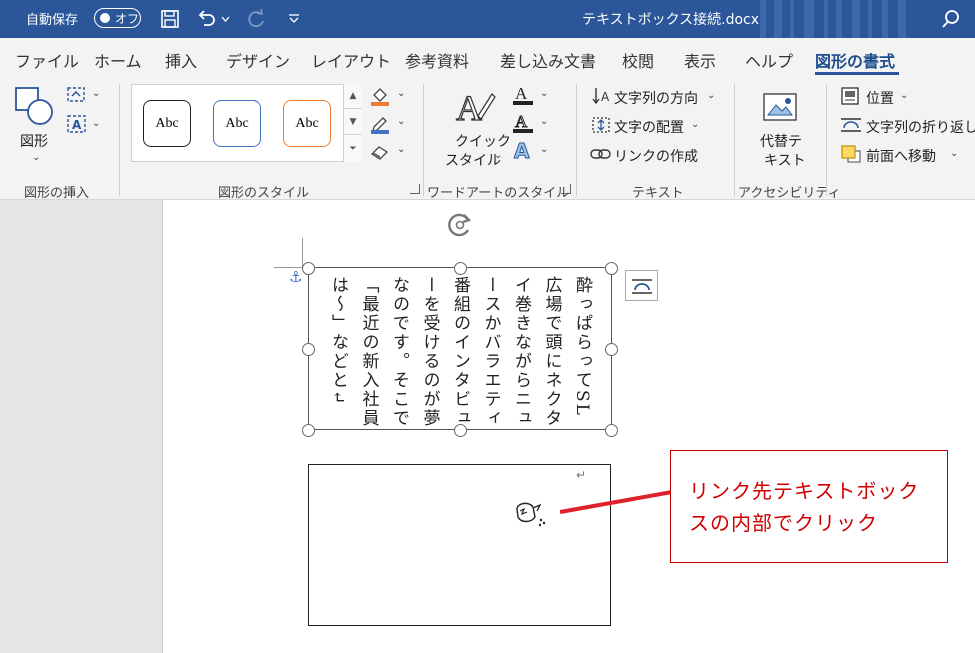 This screenshot has width=975, height=653. I want to click on shapes-dropdown-icon: ⌄, so click(36, 157).